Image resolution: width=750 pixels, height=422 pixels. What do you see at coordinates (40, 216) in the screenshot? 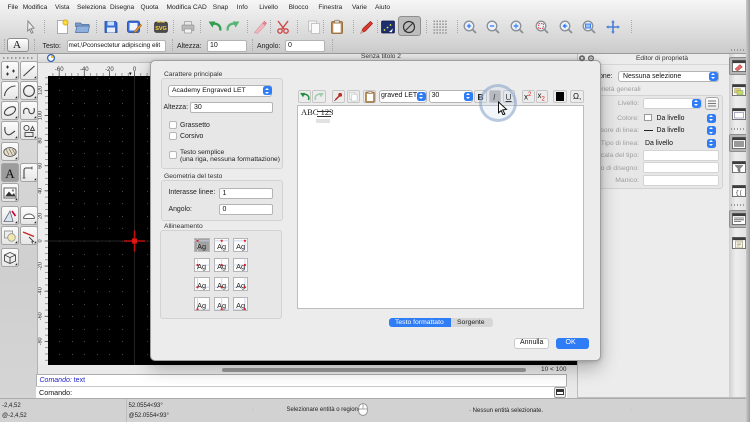
I see `svg-text: 20` at bounding box center [40, 216].